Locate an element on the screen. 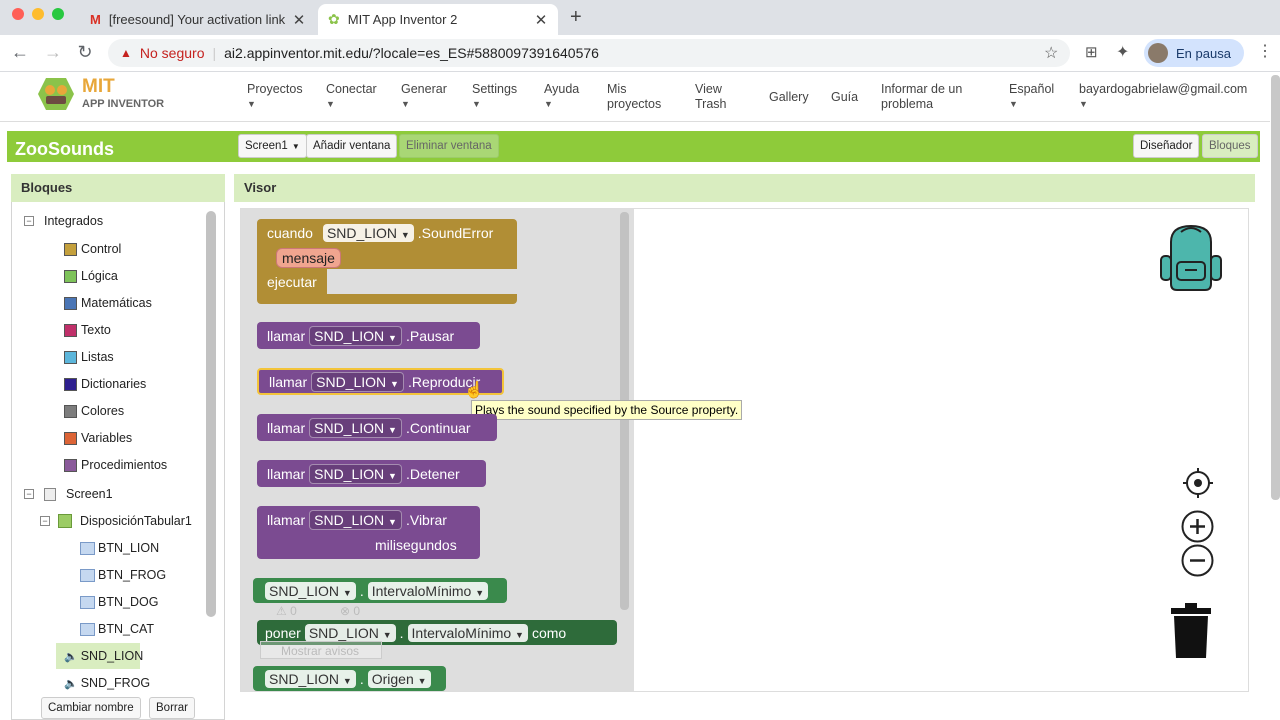 Image resolution: width=1280 pixels, height=720 pixels. block-category-4: Listas is located at coordinates (89, 357).